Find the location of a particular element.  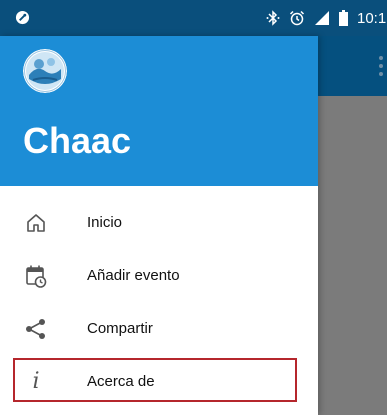

share-icon is located at coordinates (36, 329).